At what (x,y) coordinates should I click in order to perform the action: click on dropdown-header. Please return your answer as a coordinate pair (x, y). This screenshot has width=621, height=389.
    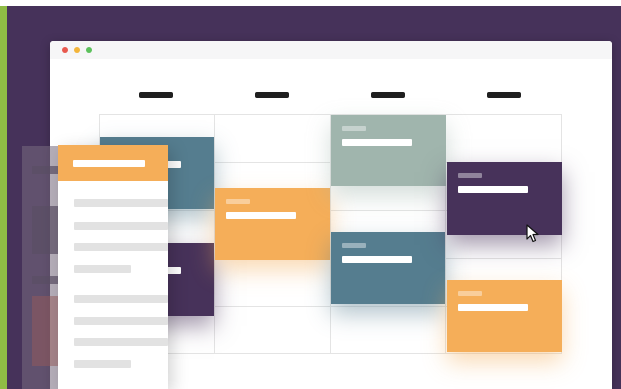
    Looking at the image, I should click on (113, 163).